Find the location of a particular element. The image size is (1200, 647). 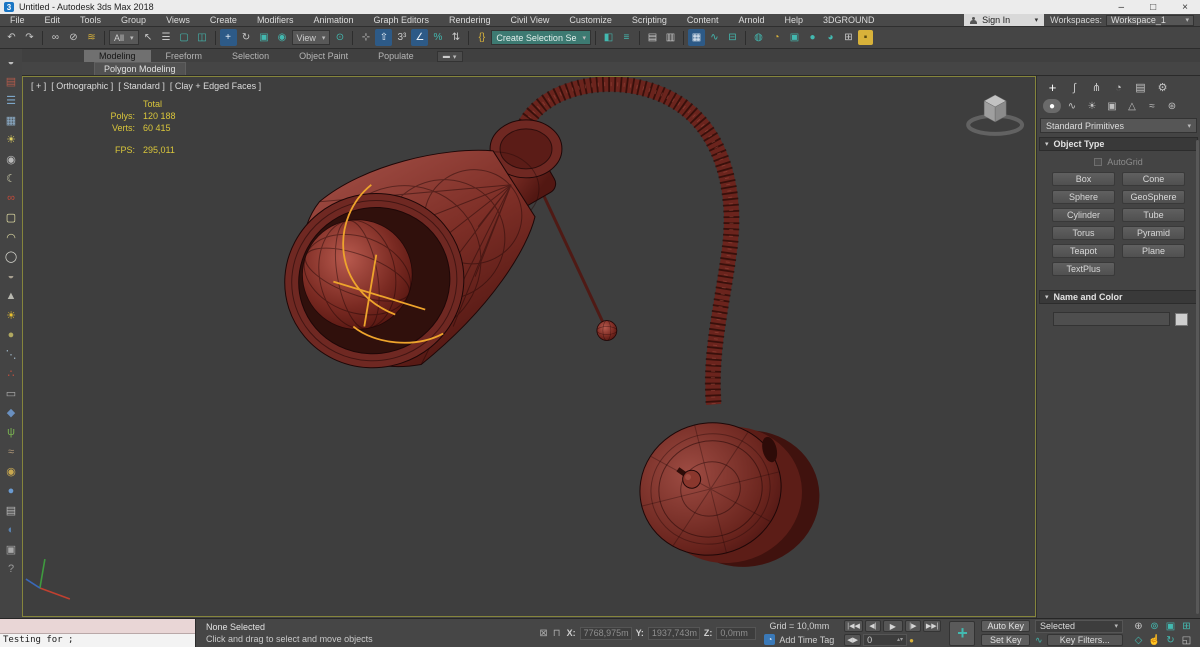

polyhedron-icon: ◆ is located at coordinates (11, 412).